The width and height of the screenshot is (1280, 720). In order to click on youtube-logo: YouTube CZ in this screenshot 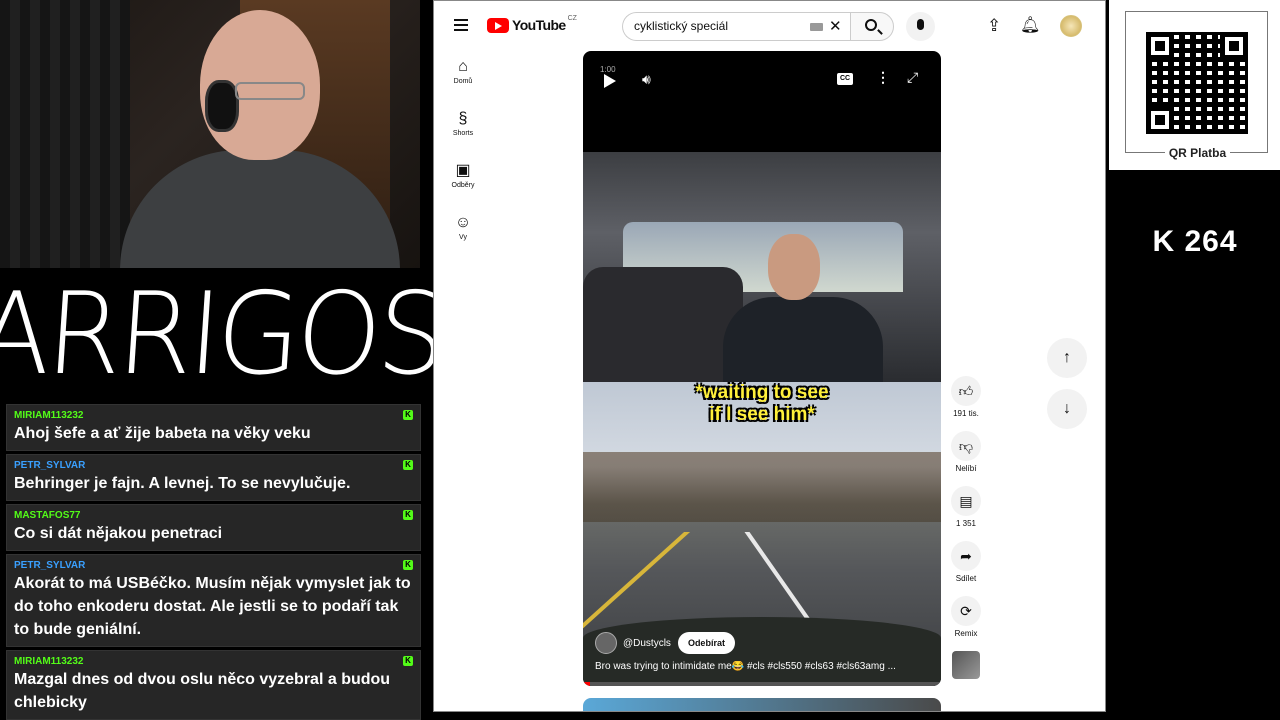, I will do `click(532, 24)`.